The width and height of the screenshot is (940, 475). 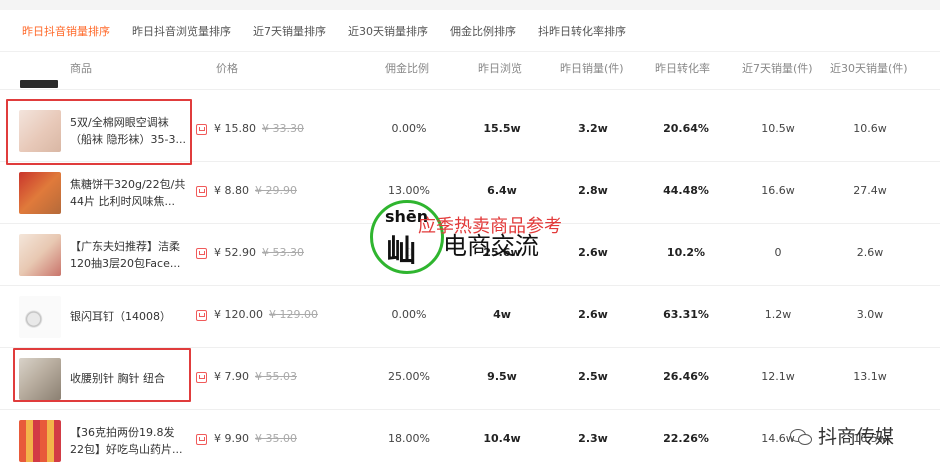 I want to click on sales-30day: 27.4w, so click(x=870, y=190).